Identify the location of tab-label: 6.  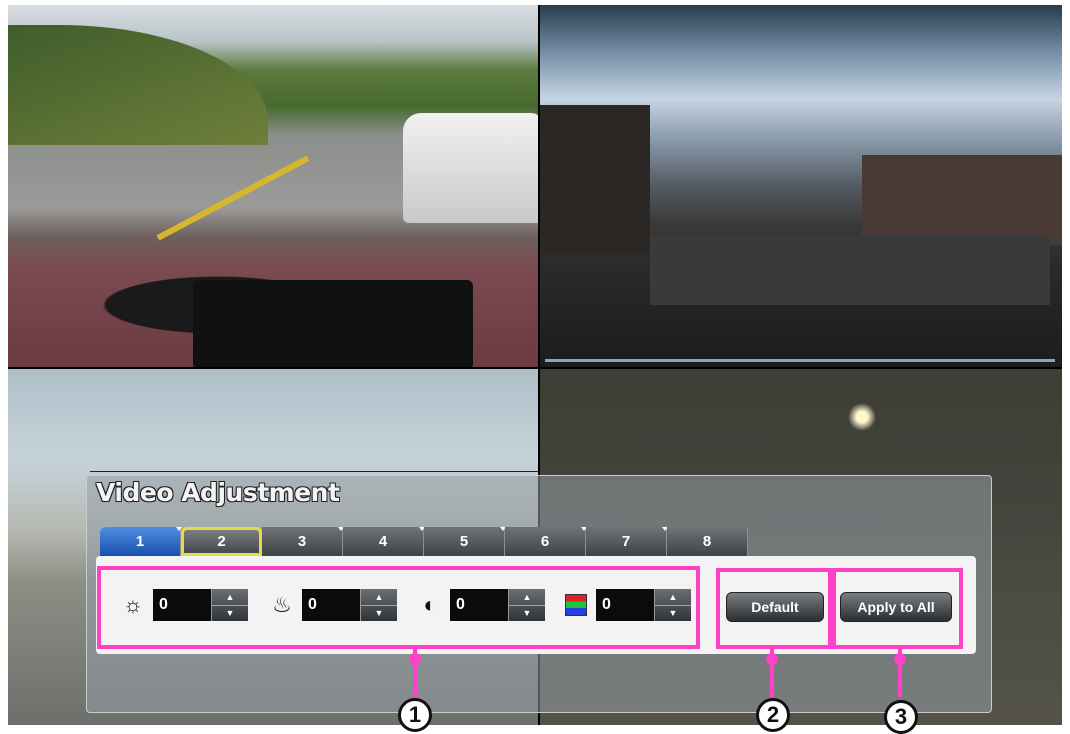
(545, 541).